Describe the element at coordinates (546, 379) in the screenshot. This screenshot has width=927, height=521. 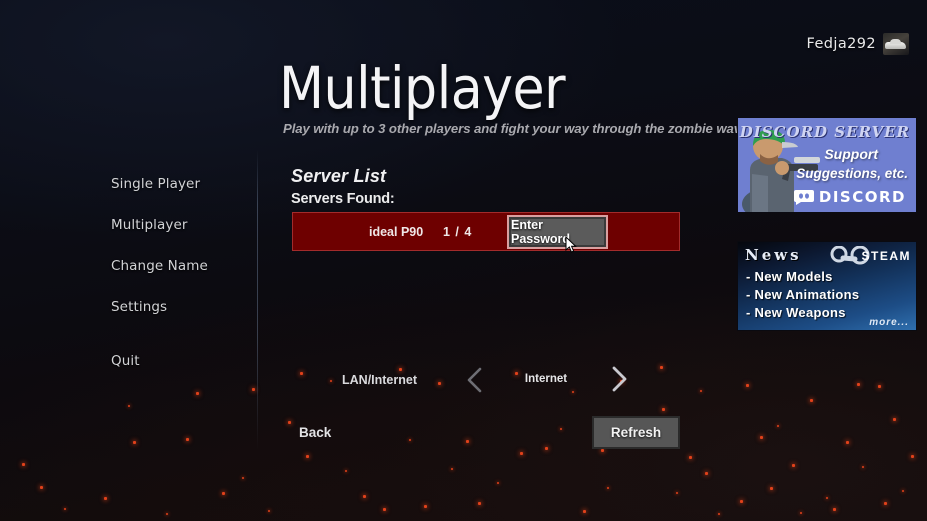
I see `mode-value: Internet` at that location.